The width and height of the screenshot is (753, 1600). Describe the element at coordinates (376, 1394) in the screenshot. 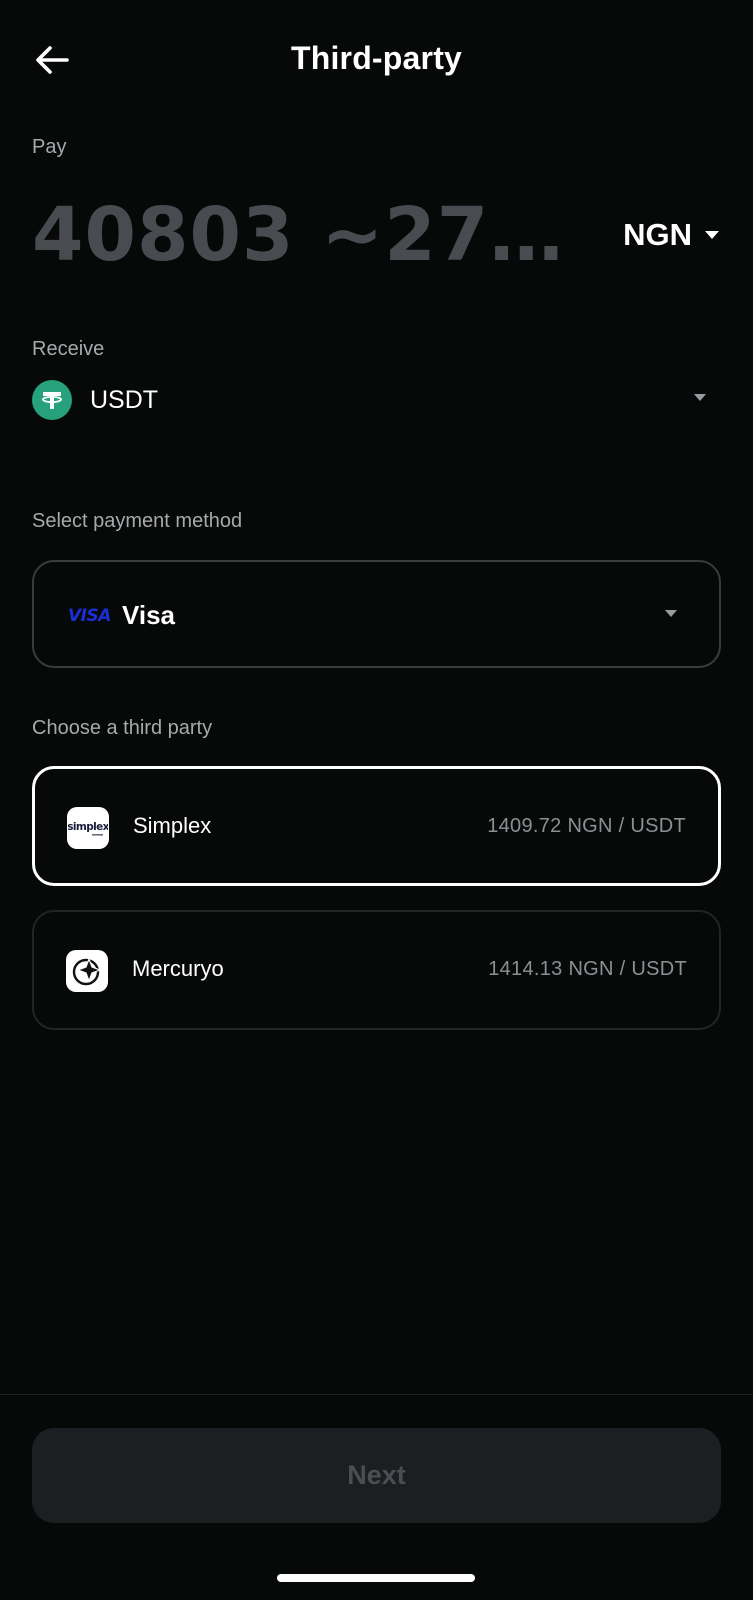

I see `footer-divider` at that location.